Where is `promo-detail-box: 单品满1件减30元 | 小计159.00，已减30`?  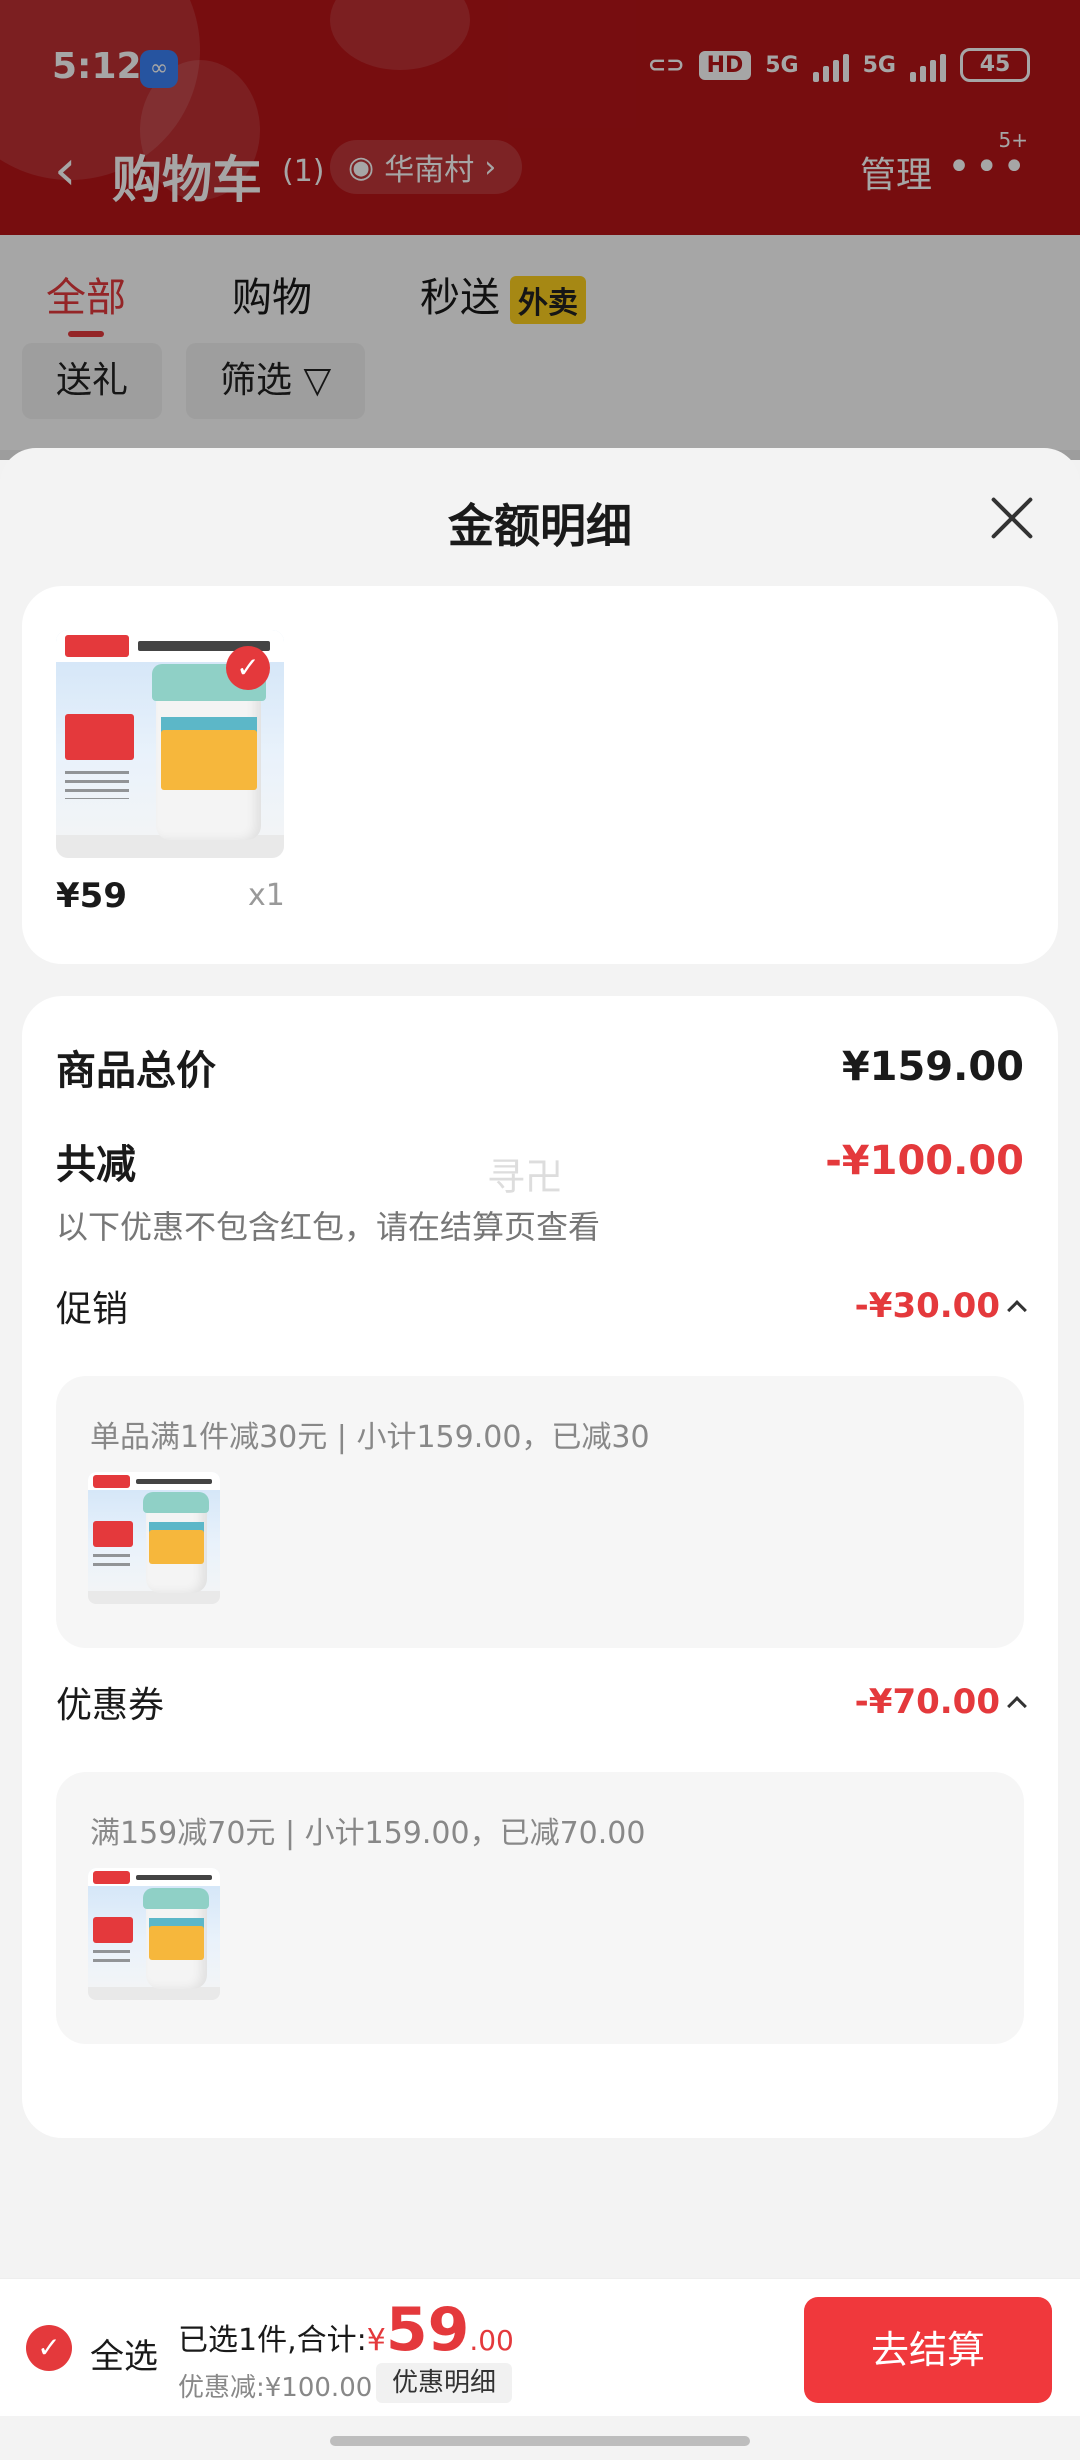
promo-detail-box: 单品满1件减30元 | 小计159.00，已减30 is located at coordinates (540, 1512).